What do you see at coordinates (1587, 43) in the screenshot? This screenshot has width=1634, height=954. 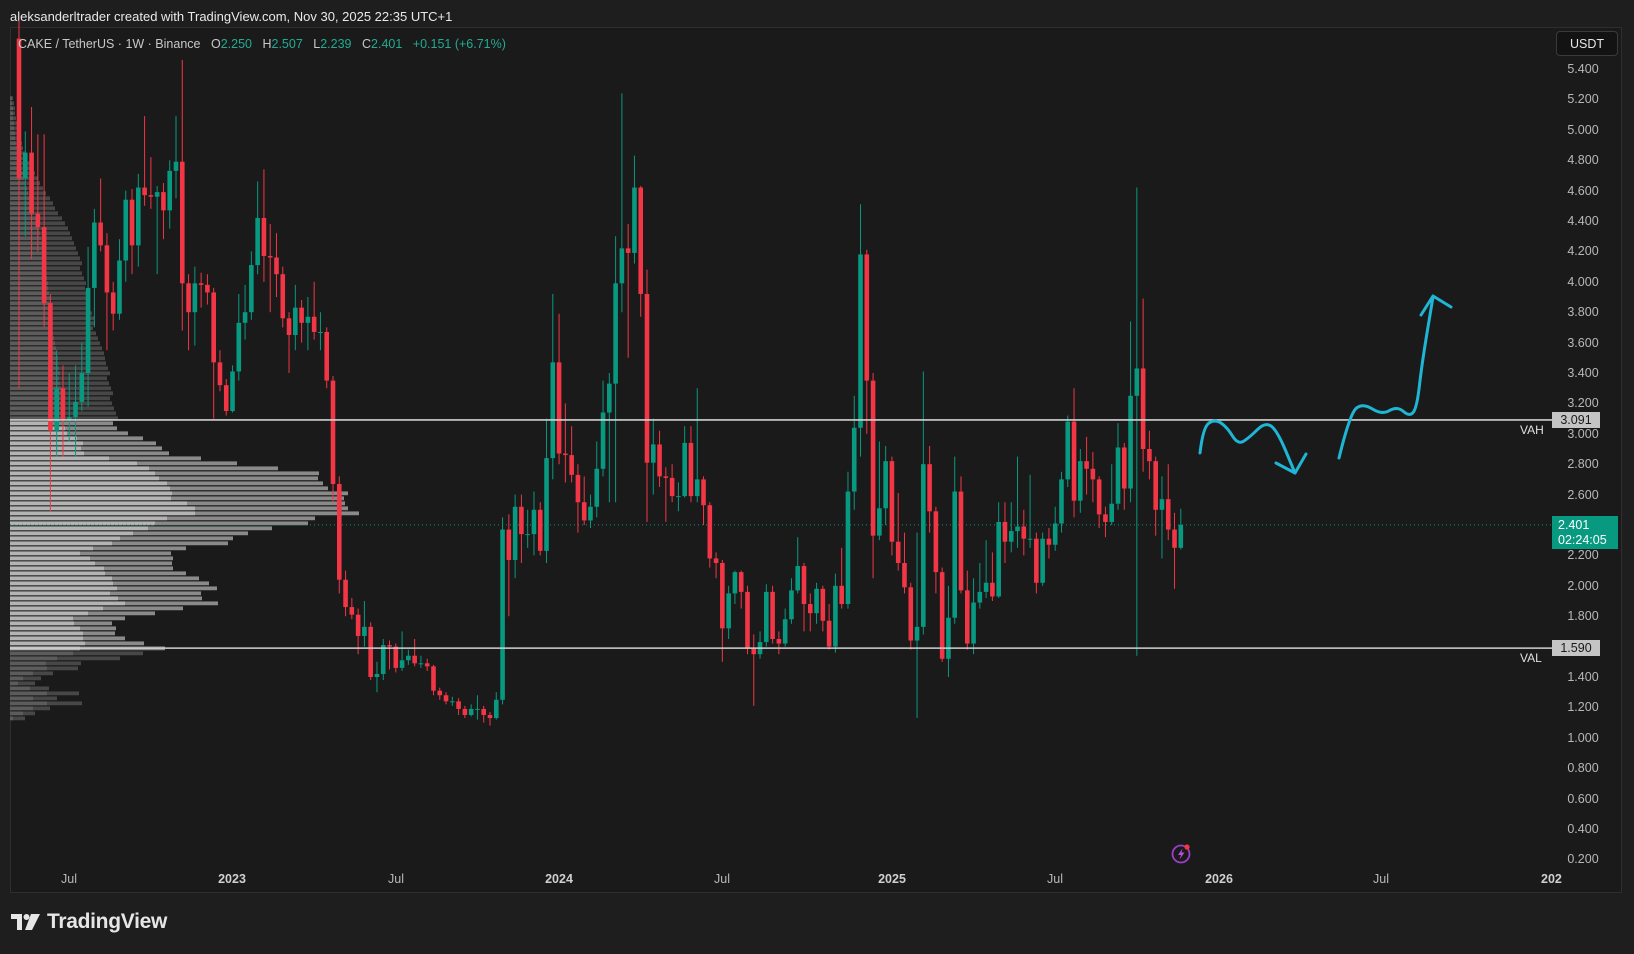 I see `currency-button: USDT` at bounding box center [1587, 43].